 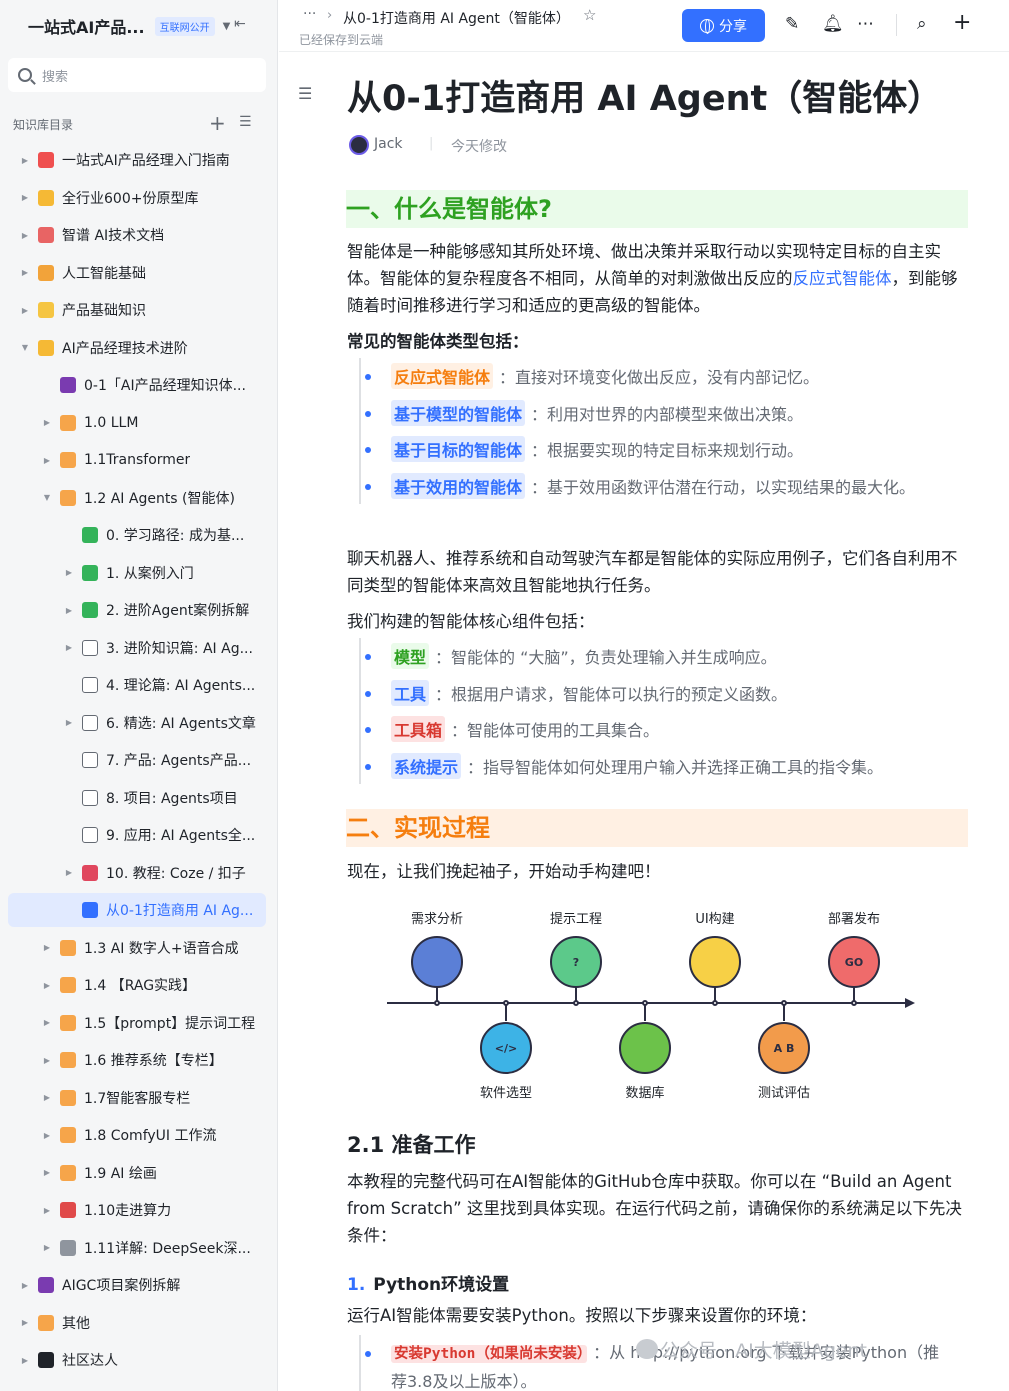 I want to click on watermark: 公众号 · AI大模型Agent, so click(x=763, y=1351).